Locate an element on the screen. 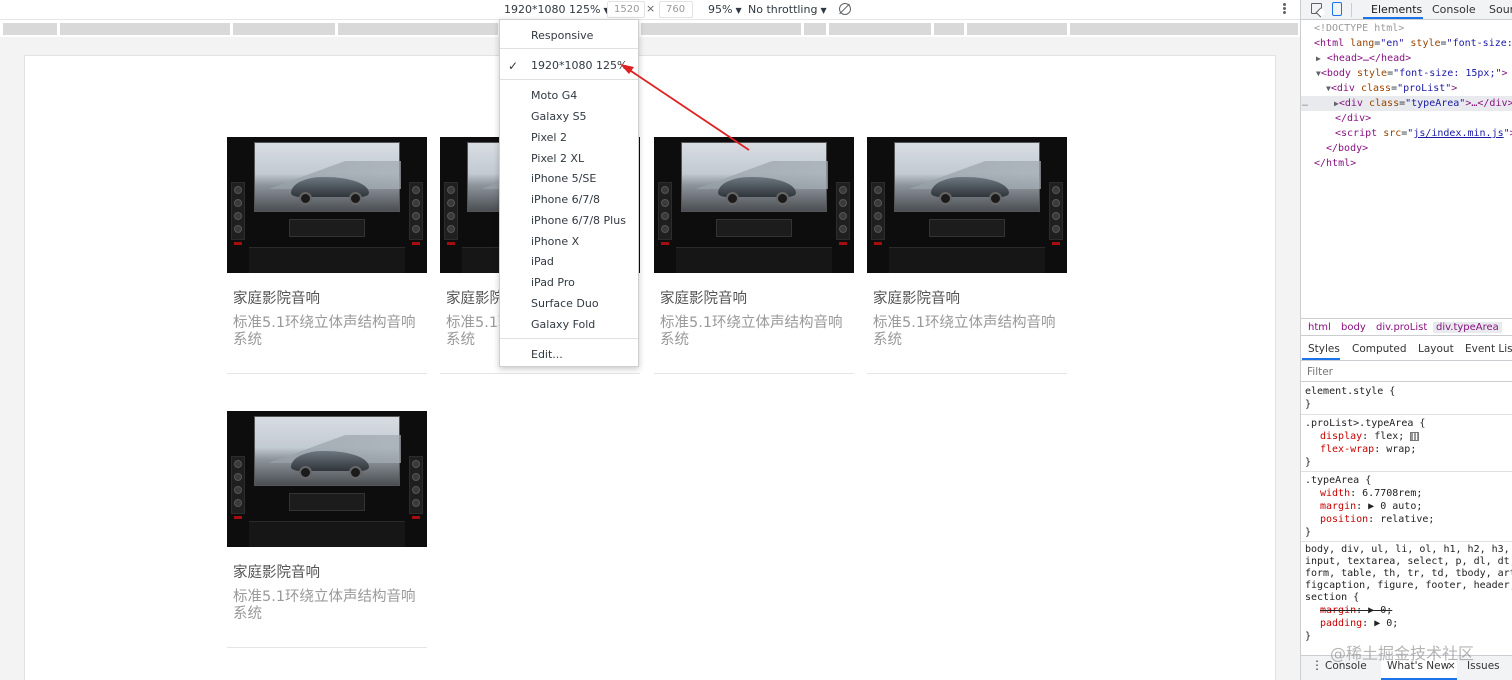 This screenshot has width=1512, height=680. watermark: @稀土掘金技术社区 is located at coordinates (1402, 653).